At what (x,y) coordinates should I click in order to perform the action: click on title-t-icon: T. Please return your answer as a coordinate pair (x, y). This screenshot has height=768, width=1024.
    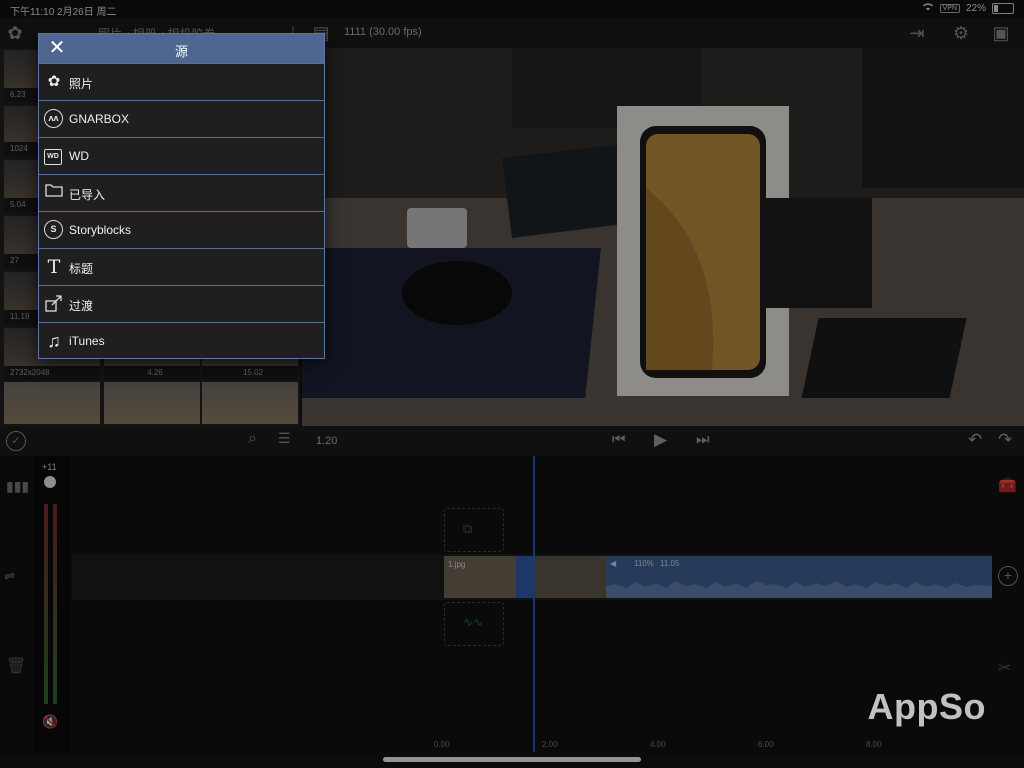
    Looking at the image, I should click on (54, 267).